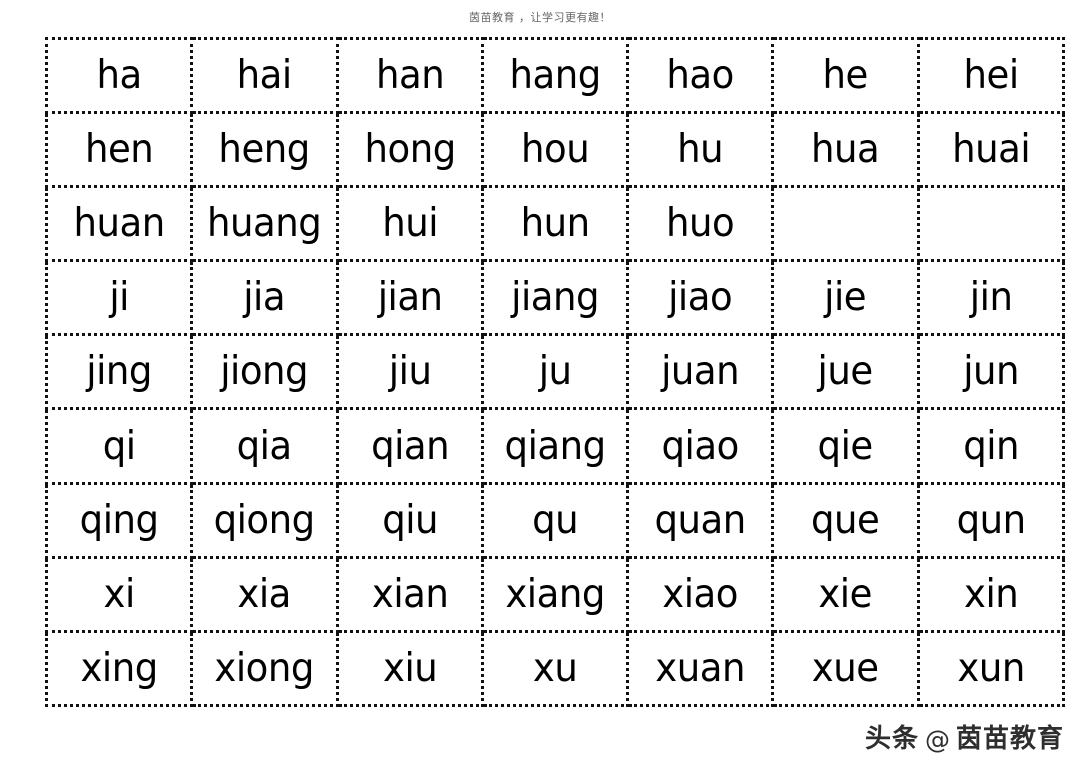 This screenshot has width=1080, height=764. What do you see at coordinates (700, 594) in the screenshot?
I see `pinyin-cell: xiao` at bounding box center [700, 594].